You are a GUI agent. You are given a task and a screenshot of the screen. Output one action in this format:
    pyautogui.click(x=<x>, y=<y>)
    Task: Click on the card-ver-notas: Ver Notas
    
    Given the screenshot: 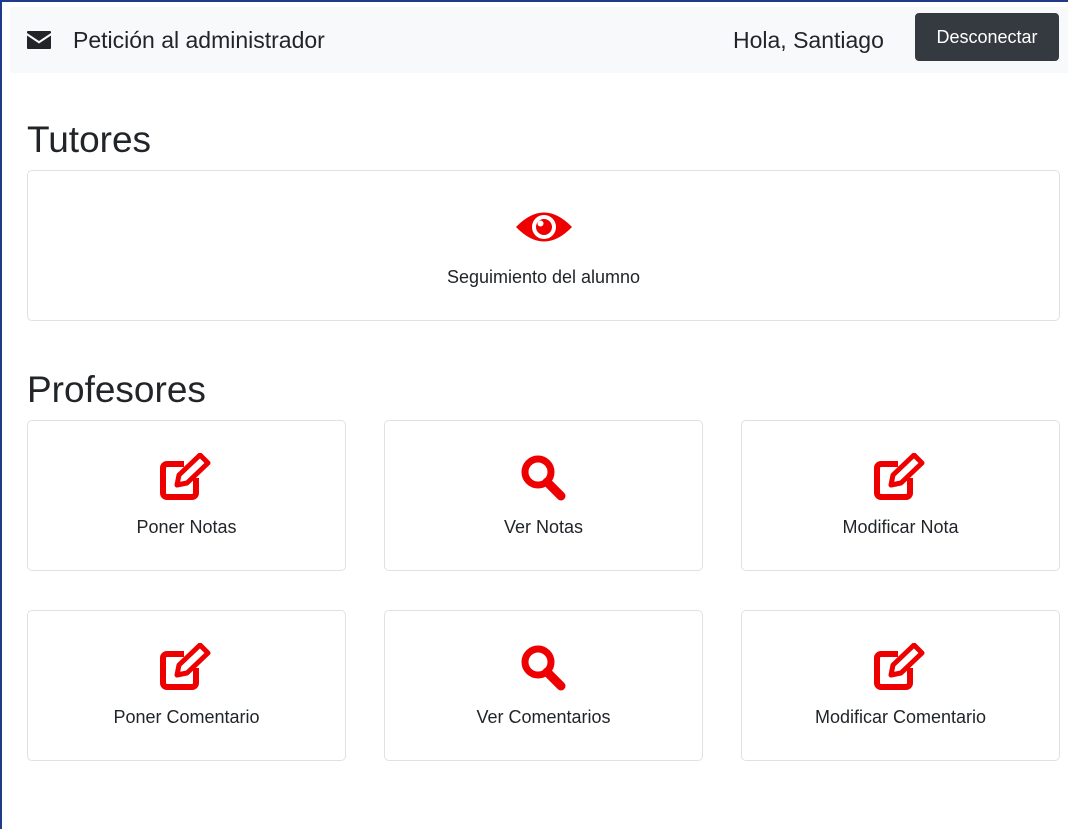 What is the action you would take?
    pyautogui.click(x=543, y=495)
    